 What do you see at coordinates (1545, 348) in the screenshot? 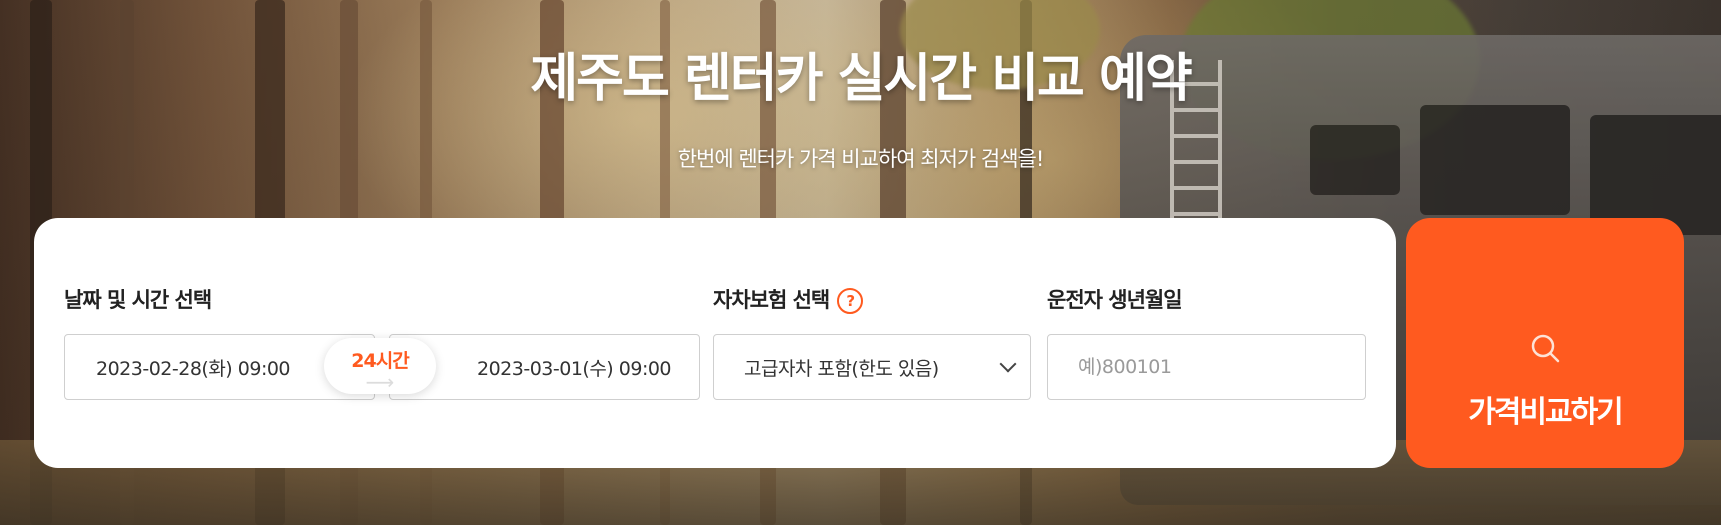
I see `search-icon` at bounding box center [1545, 348].